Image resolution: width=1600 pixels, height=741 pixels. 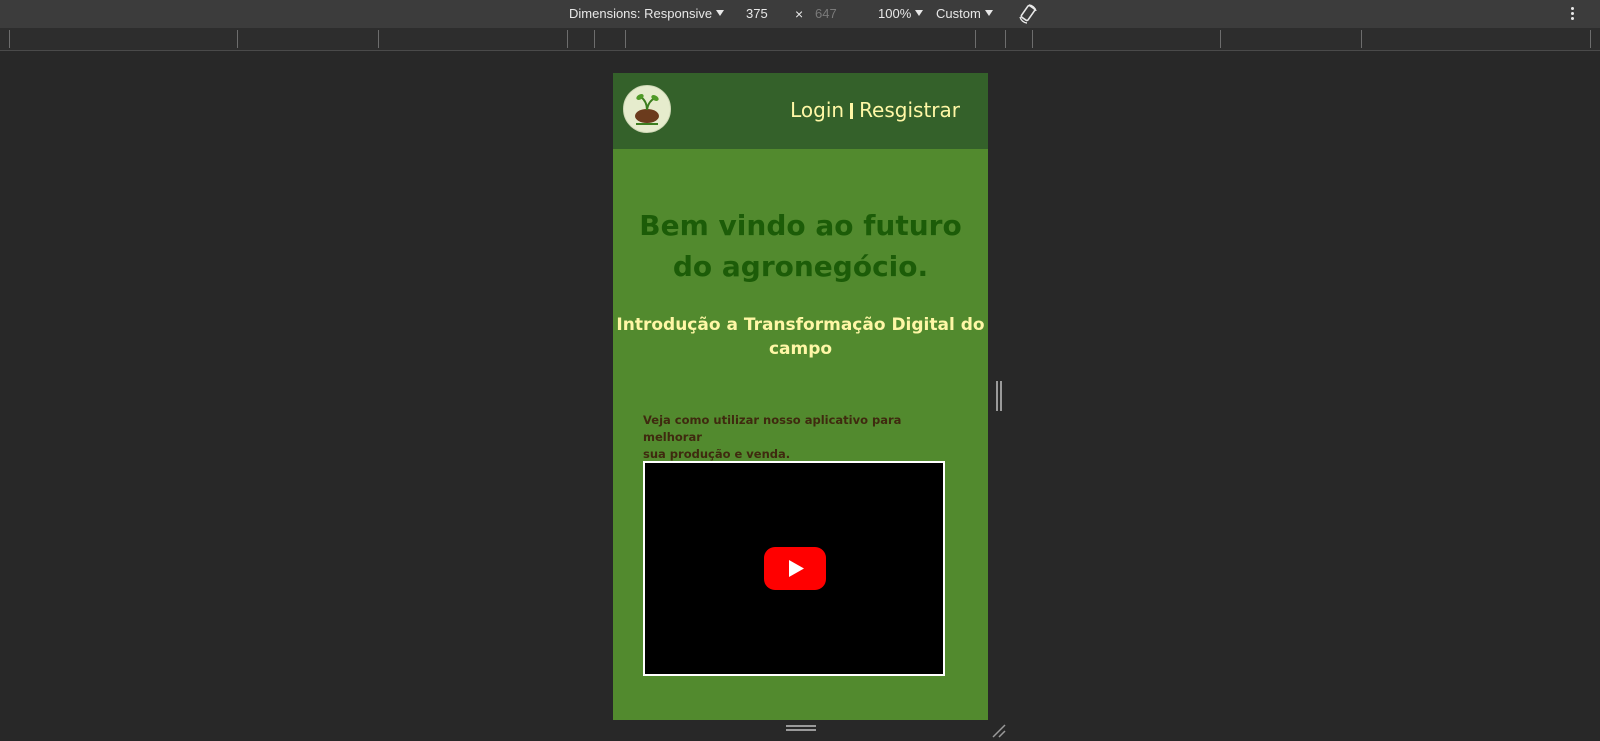 I want to click on width-input: 375, so click(x=757, y=13).